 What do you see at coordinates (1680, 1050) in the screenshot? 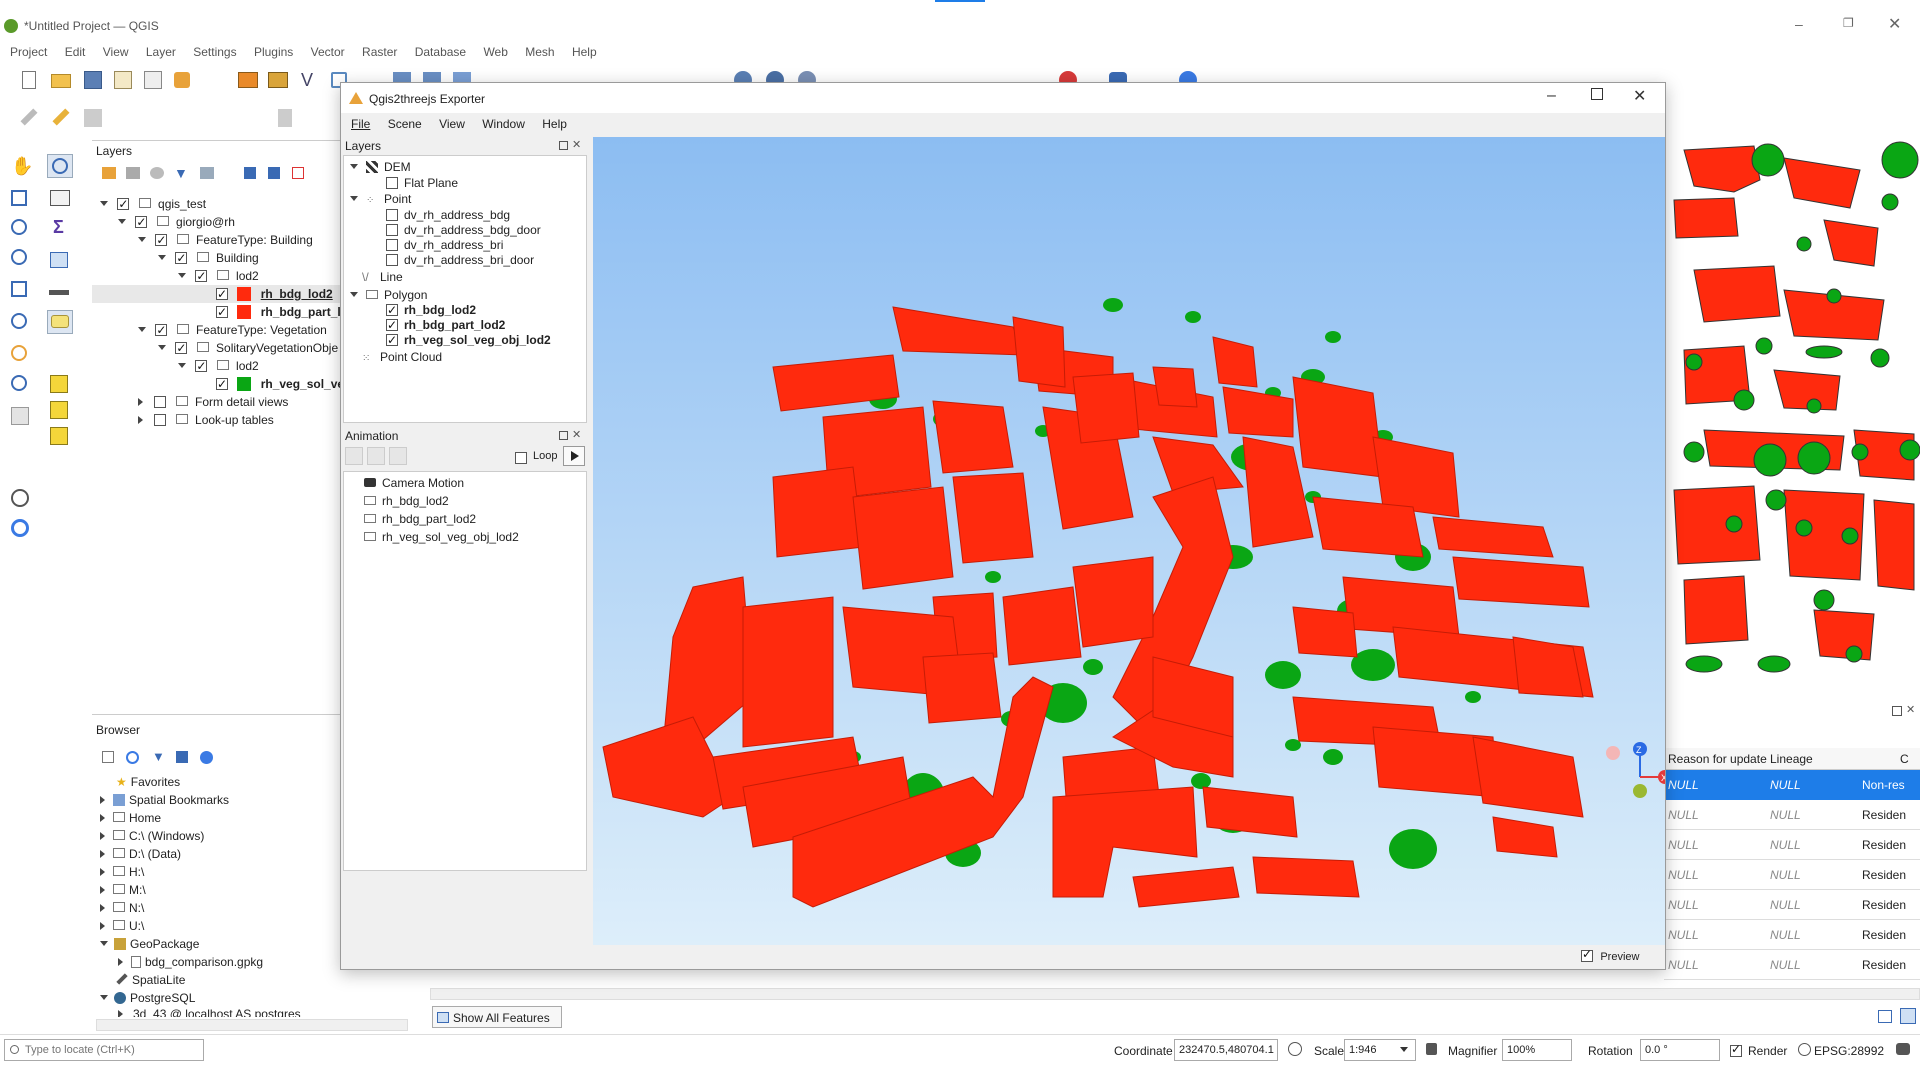
I see `rotation-spinbox: 0.0 °` at bounding box center [1680, 1050].